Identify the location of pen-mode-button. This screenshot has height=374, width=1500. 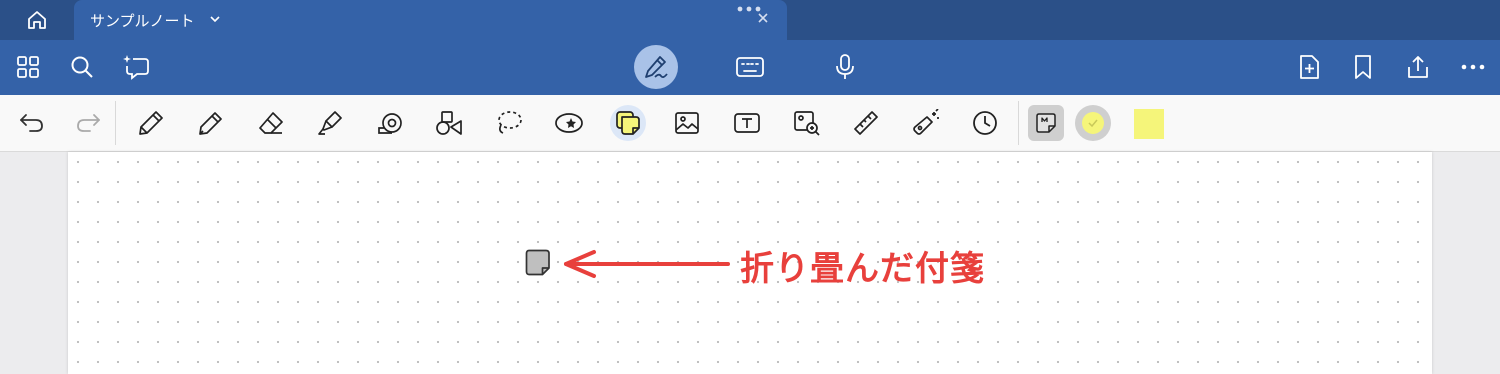
(656, 67).